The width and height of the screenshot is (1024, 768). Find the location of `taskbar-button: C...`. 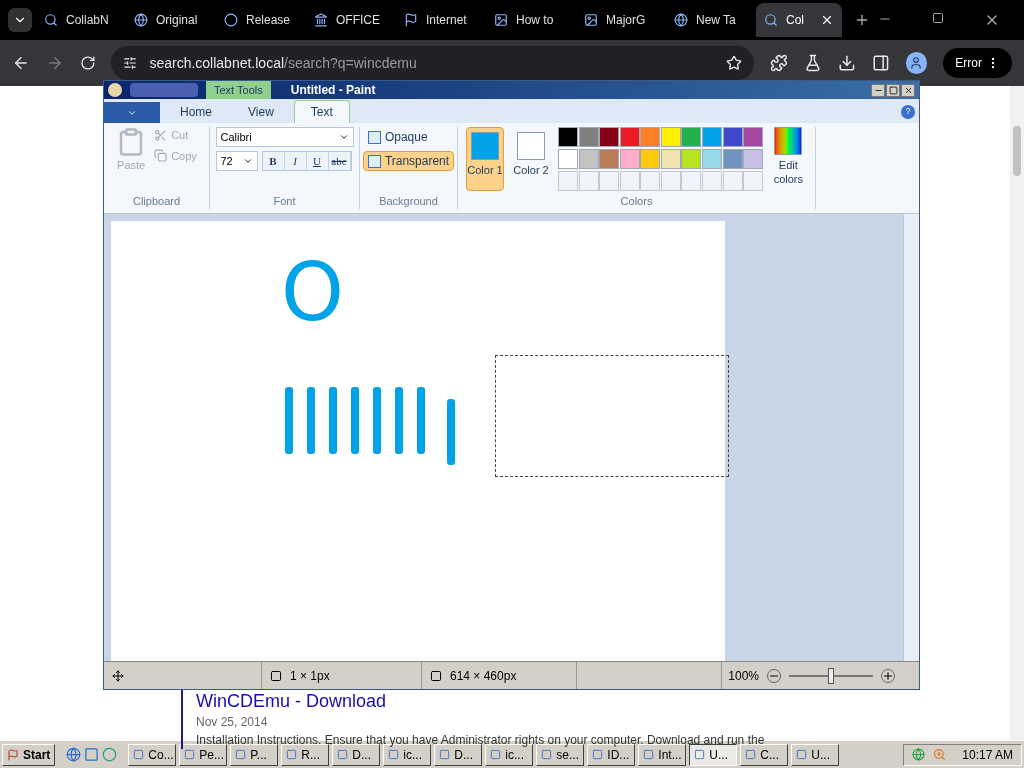

taskbar-button: C... is located at coordinates (764, 754).